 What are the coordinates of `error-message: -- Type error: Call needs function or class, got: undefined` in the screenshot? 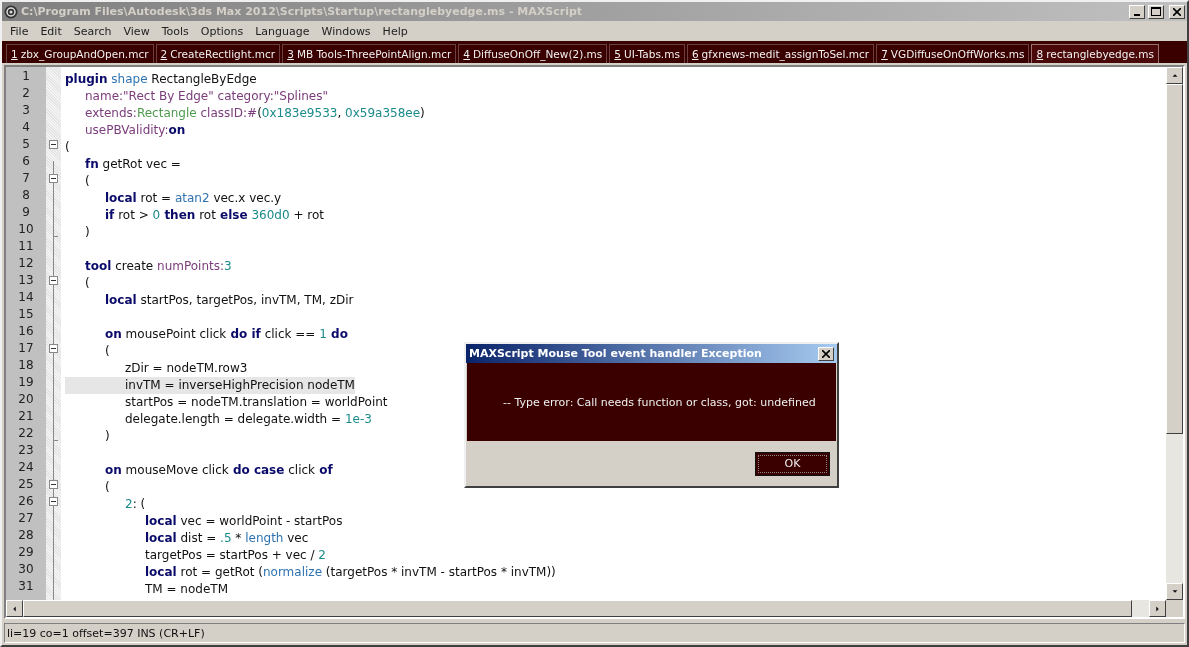 It's located at (659, 402).